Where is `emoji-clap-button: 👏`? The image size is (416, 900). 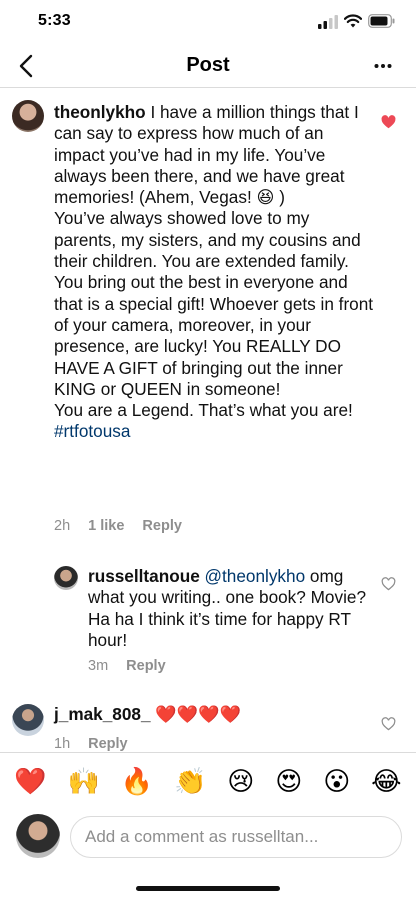
emoji-clap-button: 👏 is located at coordinates (190, 782).